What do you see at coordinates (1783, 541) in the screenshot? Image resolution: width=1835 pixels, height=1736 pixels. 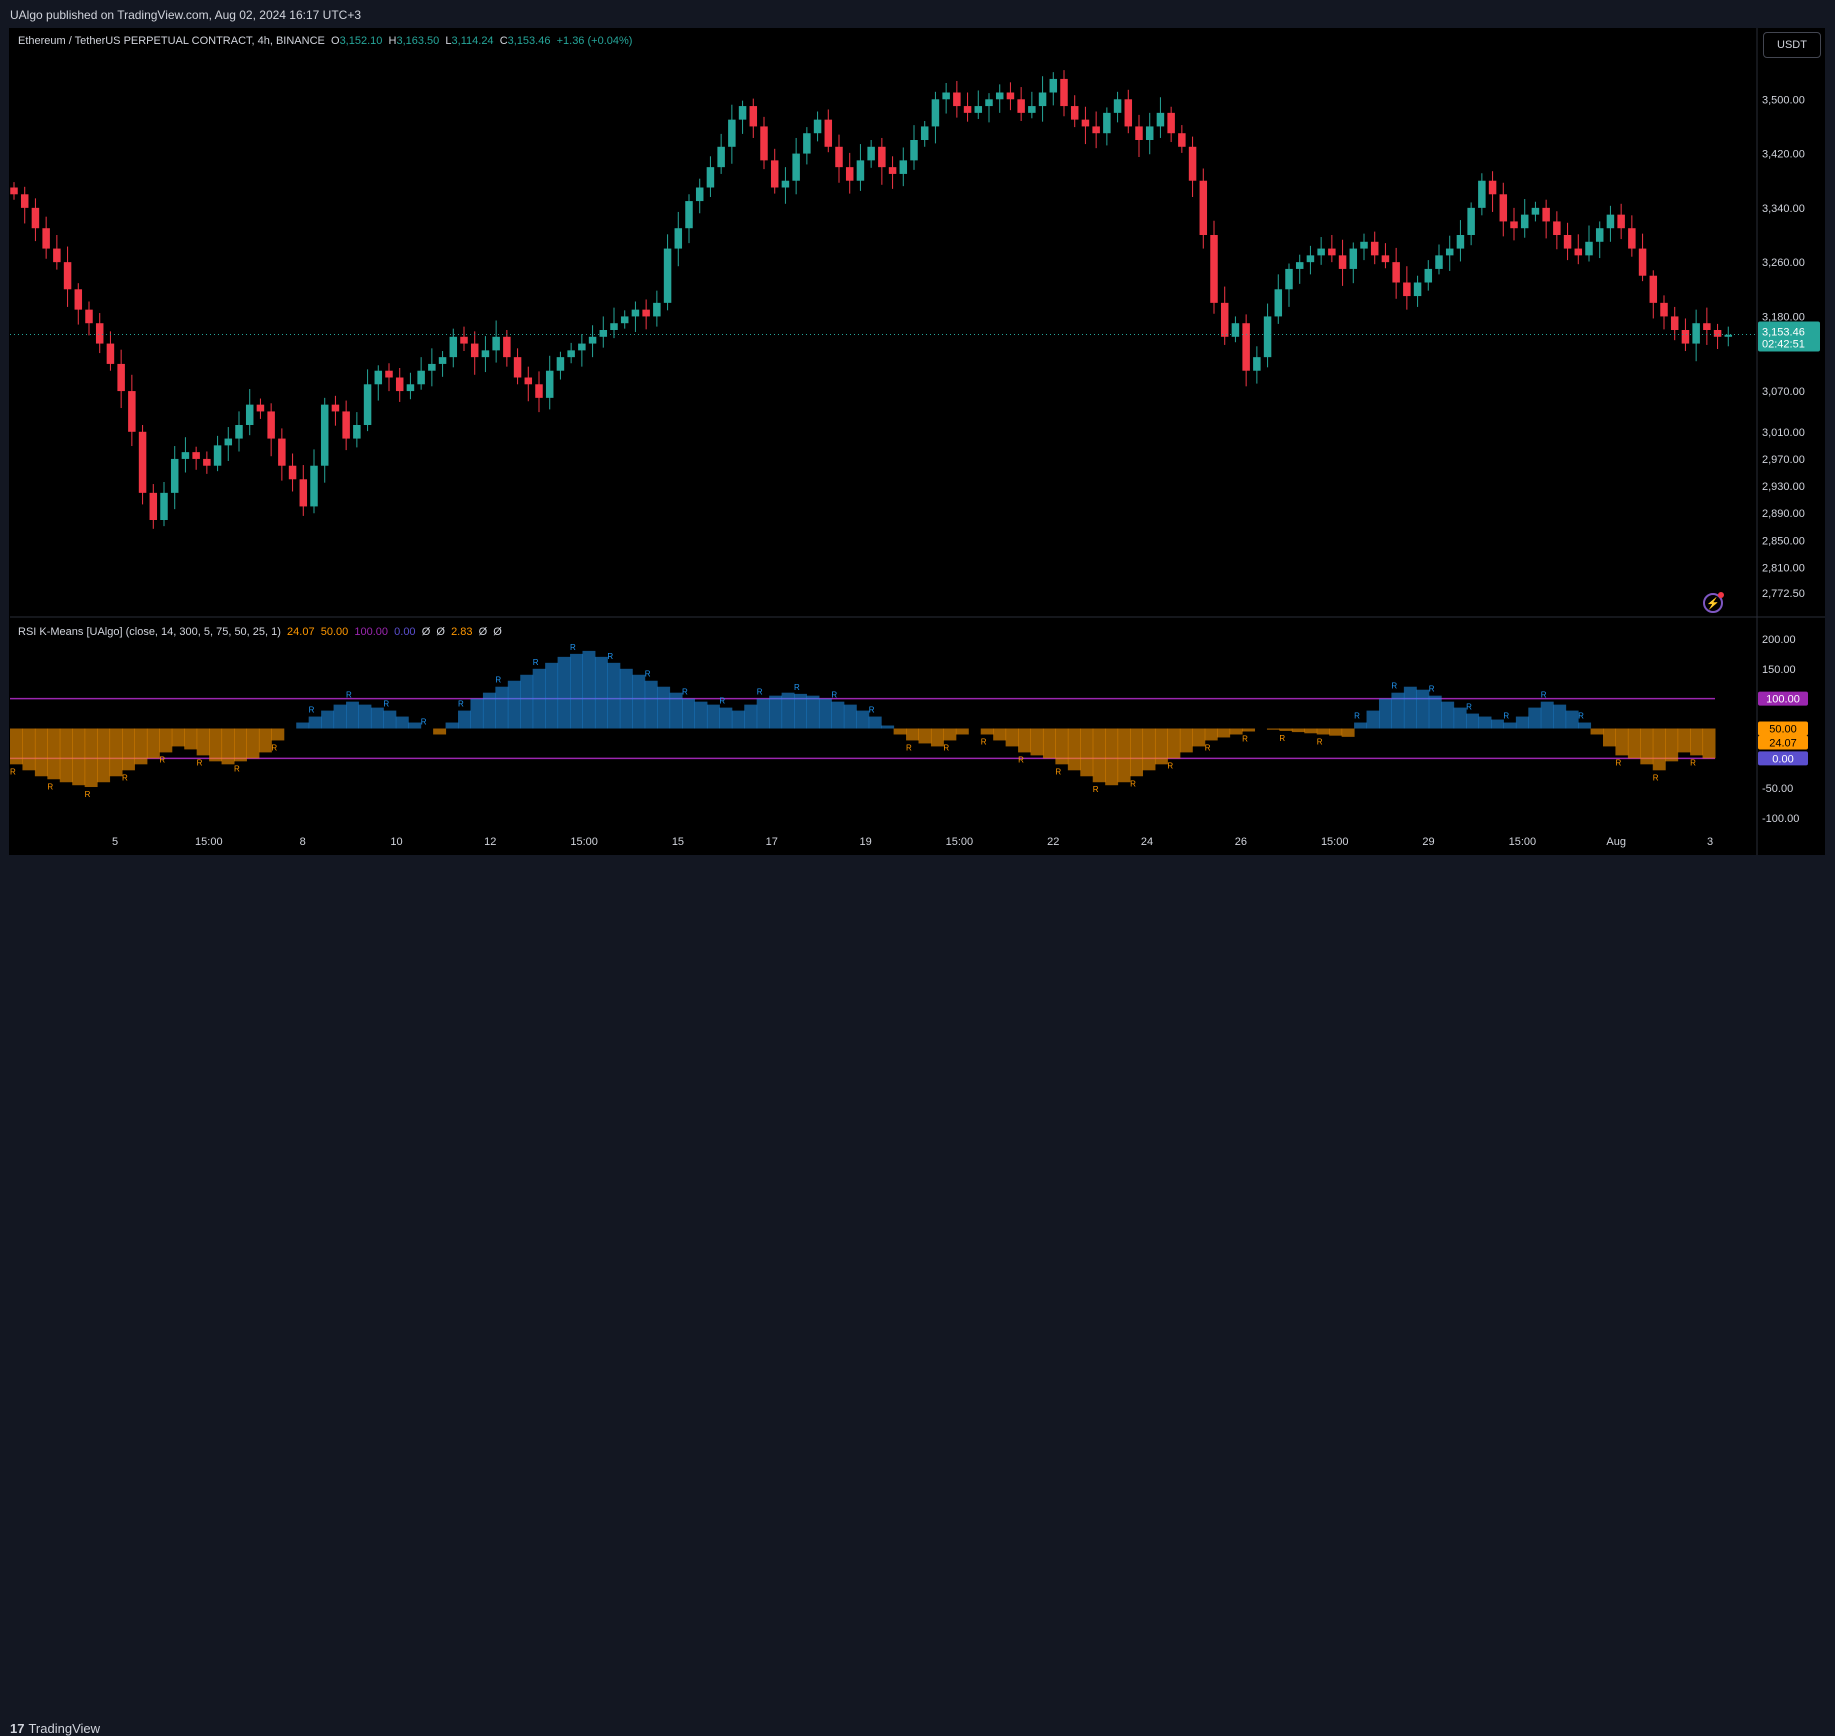 I see `price-axis-tick: 2,850.00` at bounding box center [1783, 541].